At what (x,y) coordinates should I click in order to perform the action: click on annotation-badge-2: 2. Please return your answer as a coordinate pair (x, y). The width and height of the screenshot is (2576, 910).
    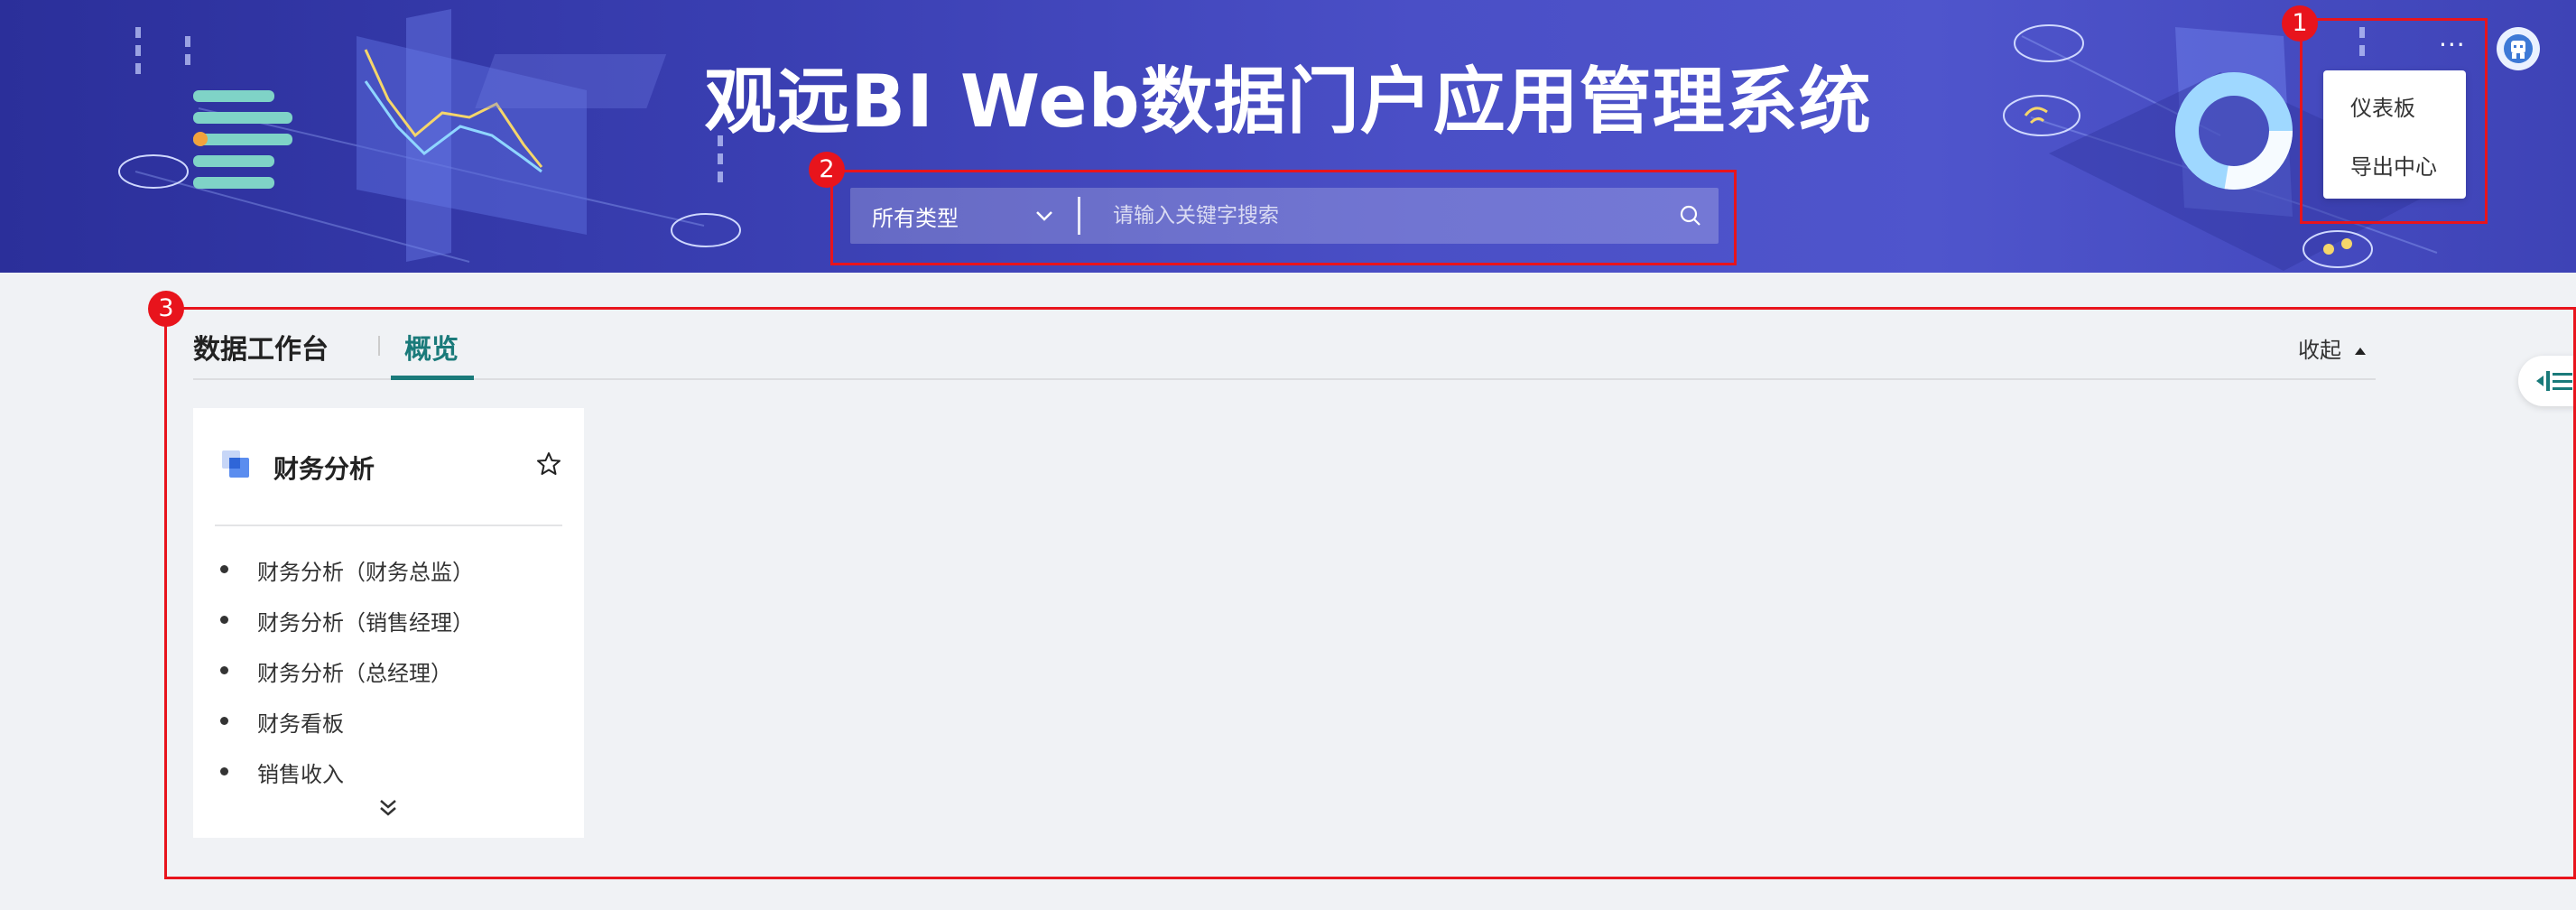
    Looking at the image, I should click on (827, 170).